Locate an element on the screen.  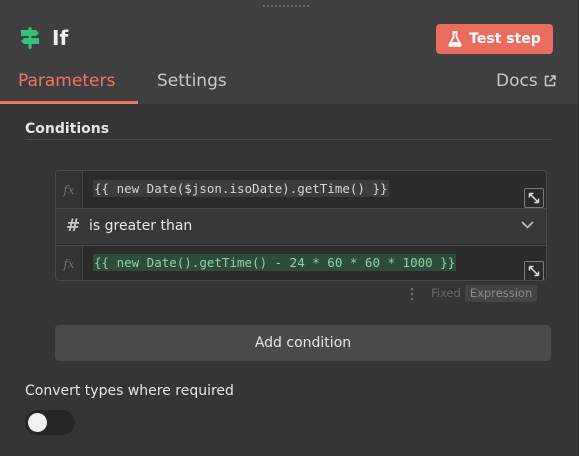
mode-fixed-option: Fixed is located at coordinates (446, 293).